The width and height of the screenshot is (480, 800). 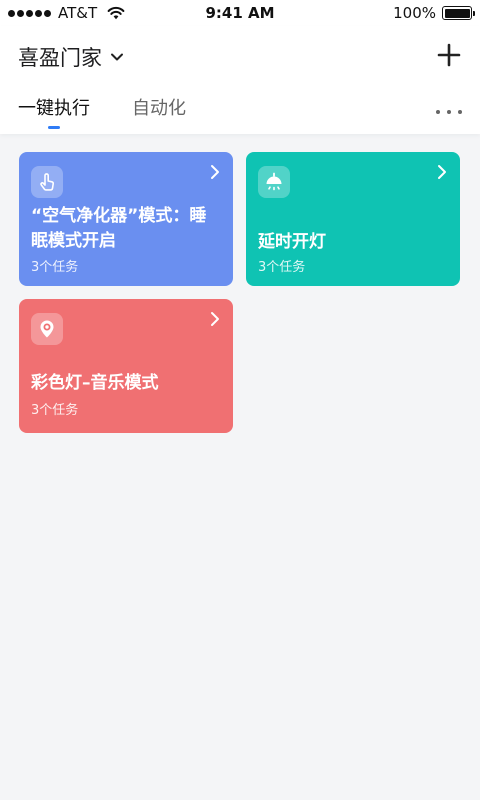 I want to click on scene-title: “空气净化器”模式：睡眠模式开启, so click(x=119, y=228).